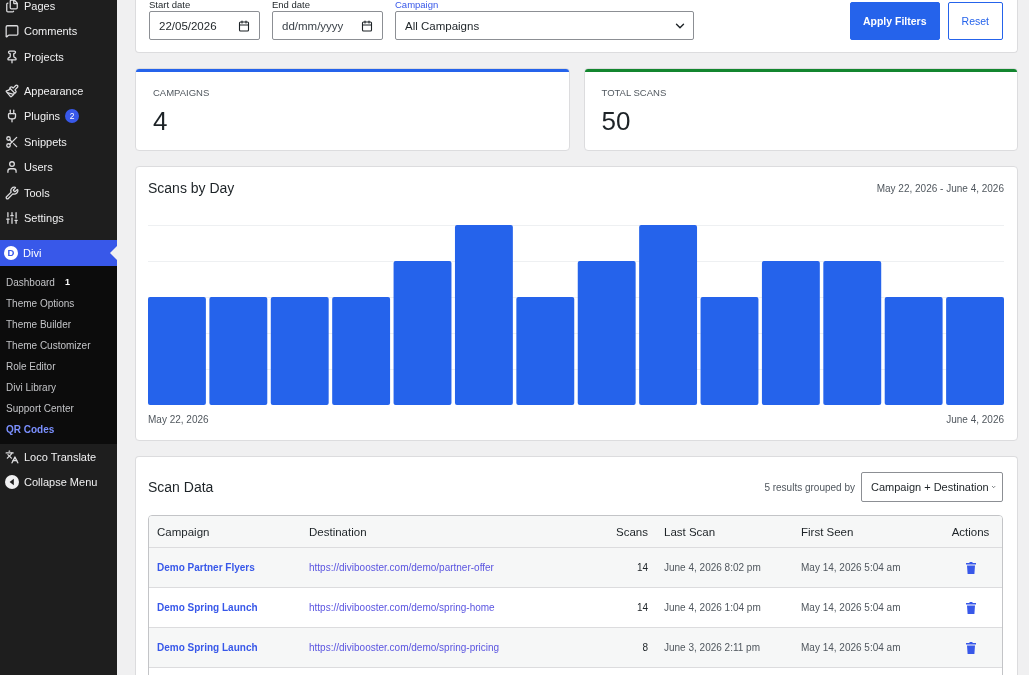 The height and width of the screenshot is (675, 1029). Describe the element at coordinates (58, 57) in the screenshot. I see `sidebar-item: Projects` at that location.